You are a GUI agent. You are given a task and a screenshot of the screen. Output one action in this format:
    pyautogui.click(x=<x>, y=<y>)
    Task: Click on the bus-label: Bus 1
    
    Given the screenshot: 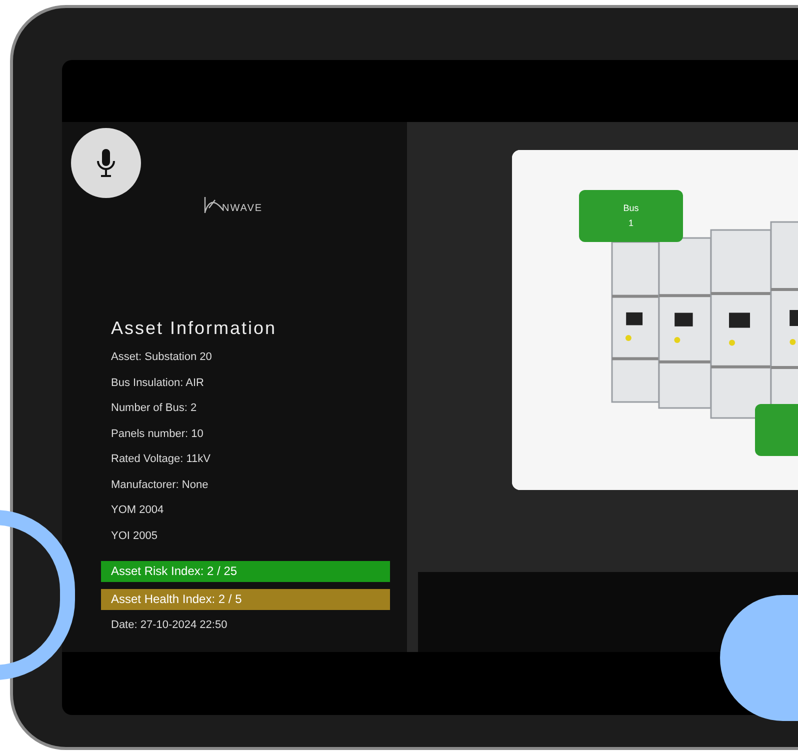 What is the action you would take?
    pyautogui.click(x=631, y=216)
    